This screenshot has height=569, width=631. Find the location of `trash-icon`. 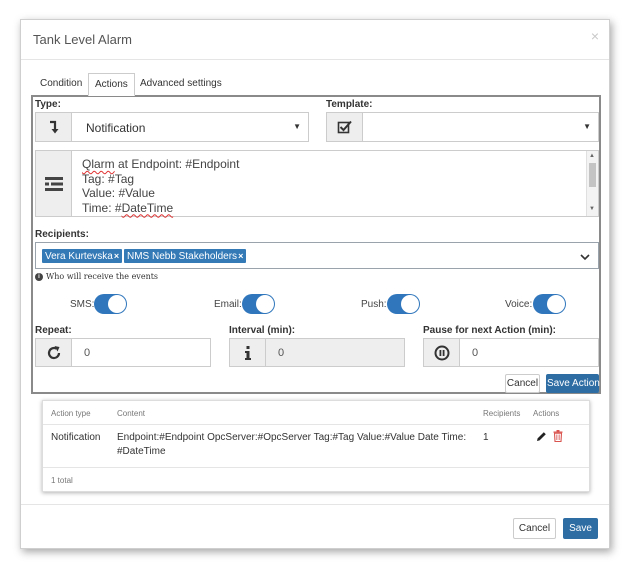

trash-icon is located at coordinates (558, 437).